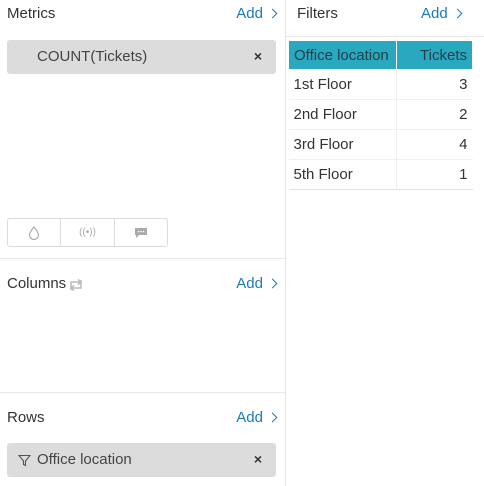 The image size is (484, 486). What do you see at coordinates (342, 84) in the screenshot?
I see `table-cell-office: 1st Floor` at bounding box center [342, 84].